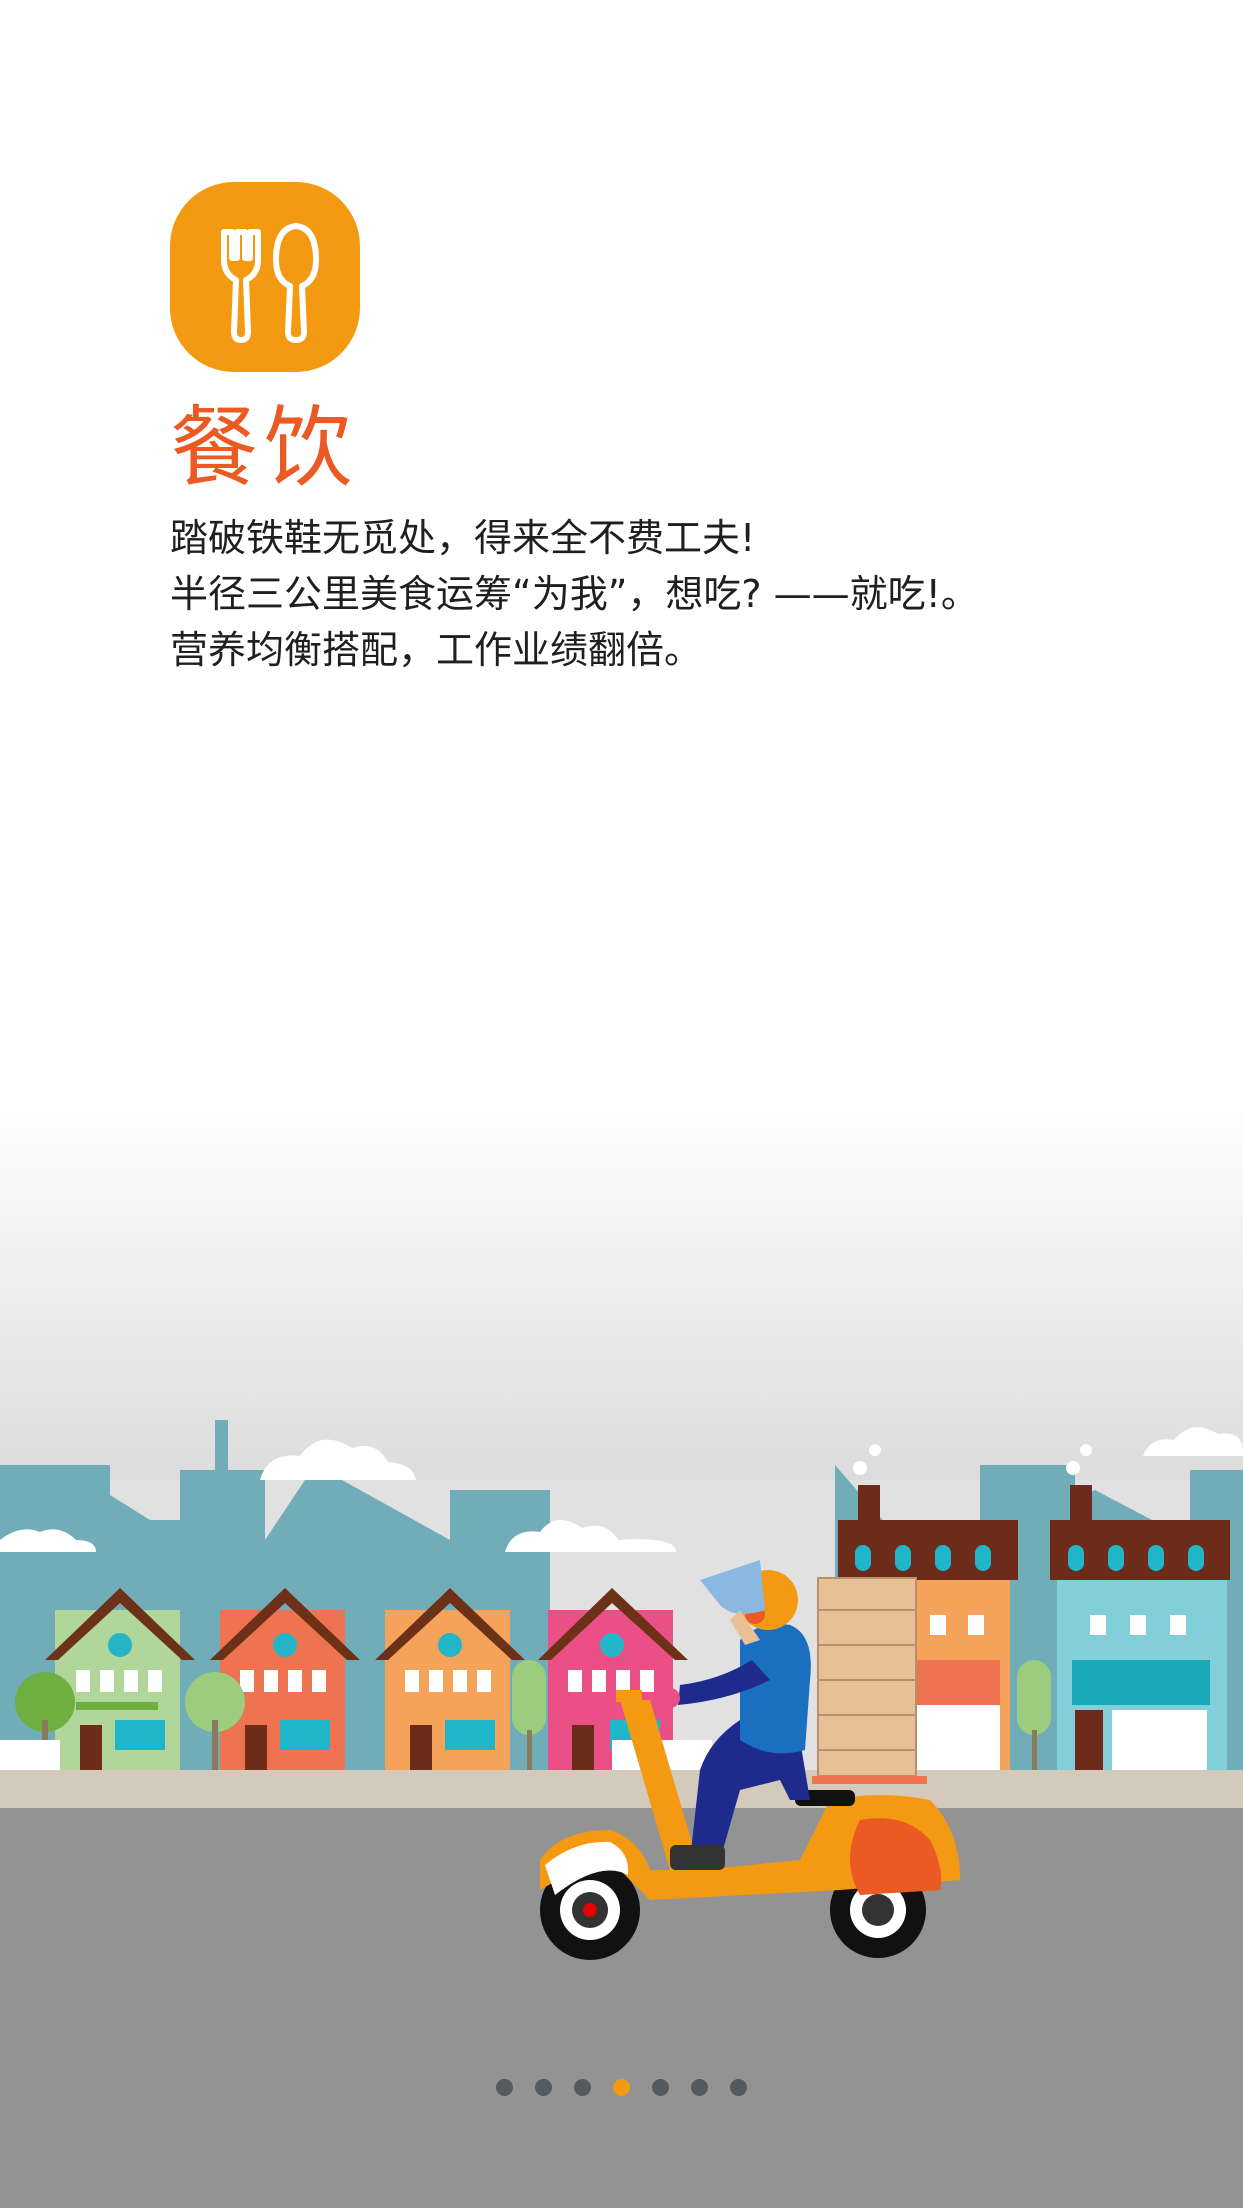 This screenshot has width=1243, height=2208. I want to click on page-indicator, so click(621, 2087).